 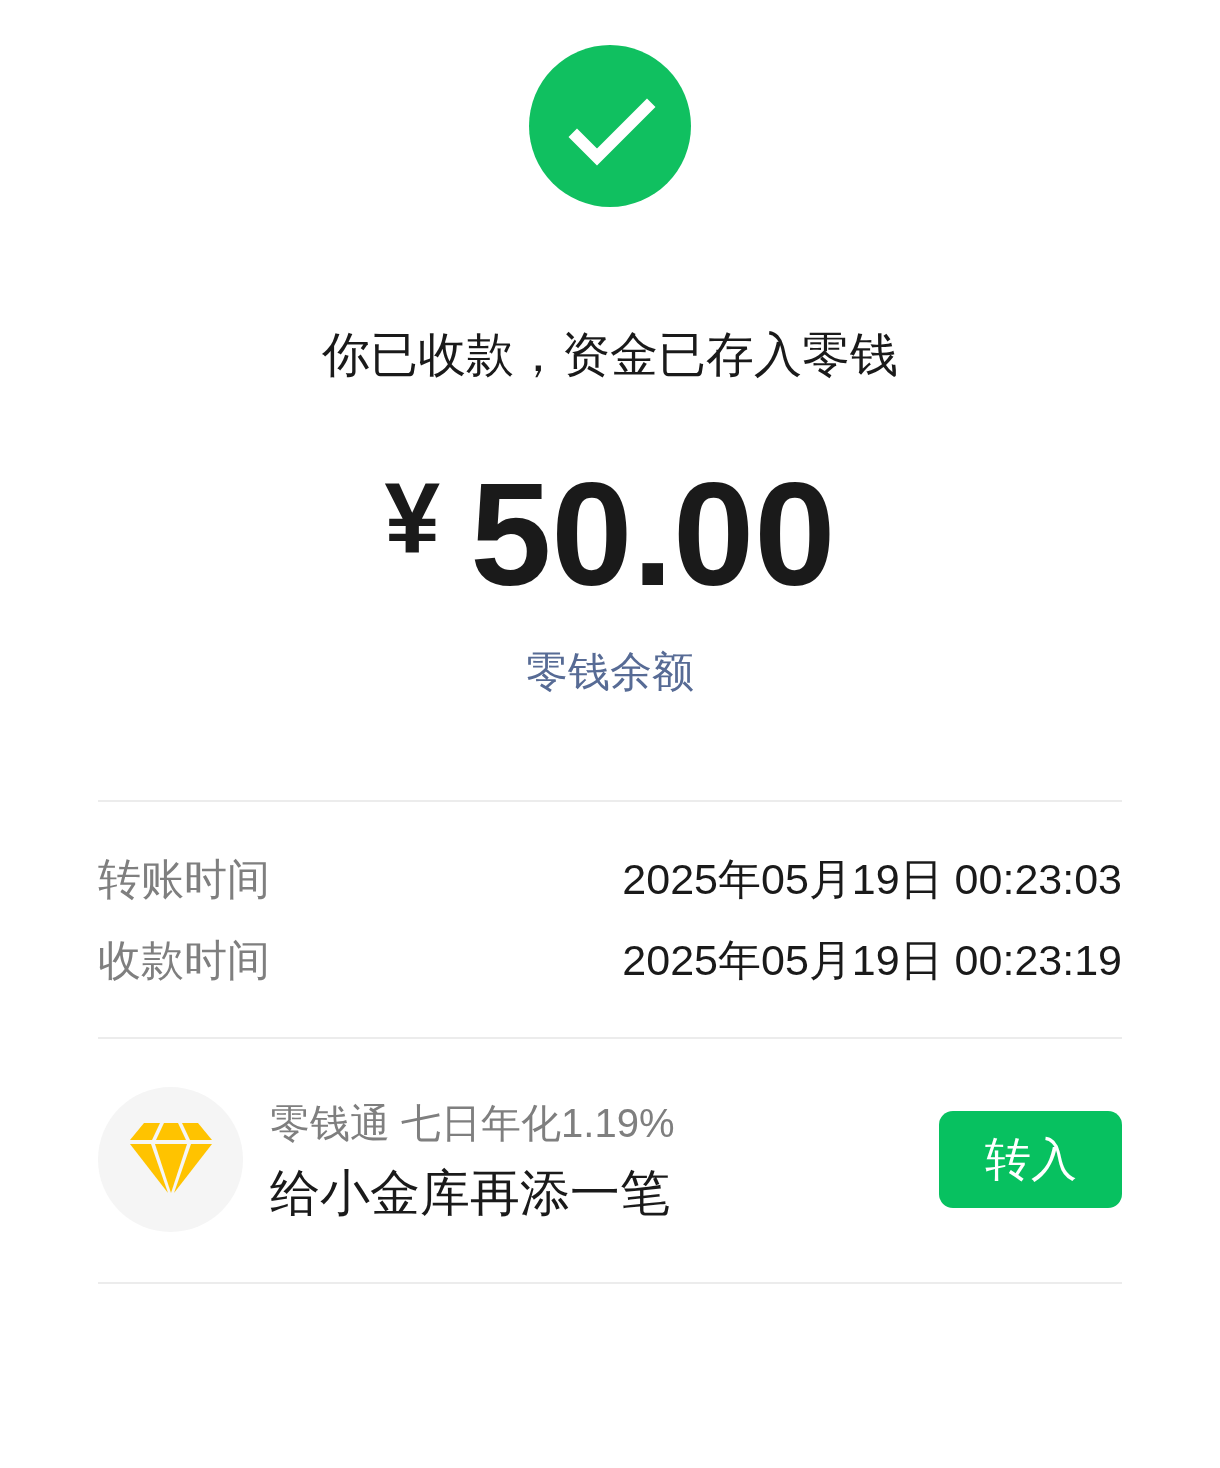 I want to click on detail-value: 2025年05月19日 00:23:19, so click(x=872, y=960).